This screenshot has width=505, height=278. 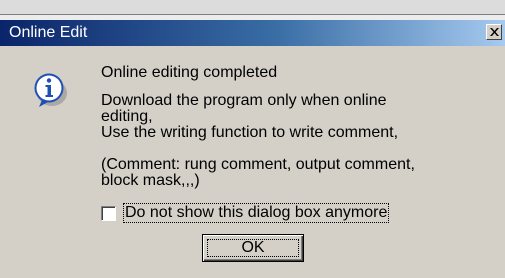 What do you see at coordinates (108, 213) in the screenshot?
I see `dont-show-again-checkbox` at bounding box center [108, 213].